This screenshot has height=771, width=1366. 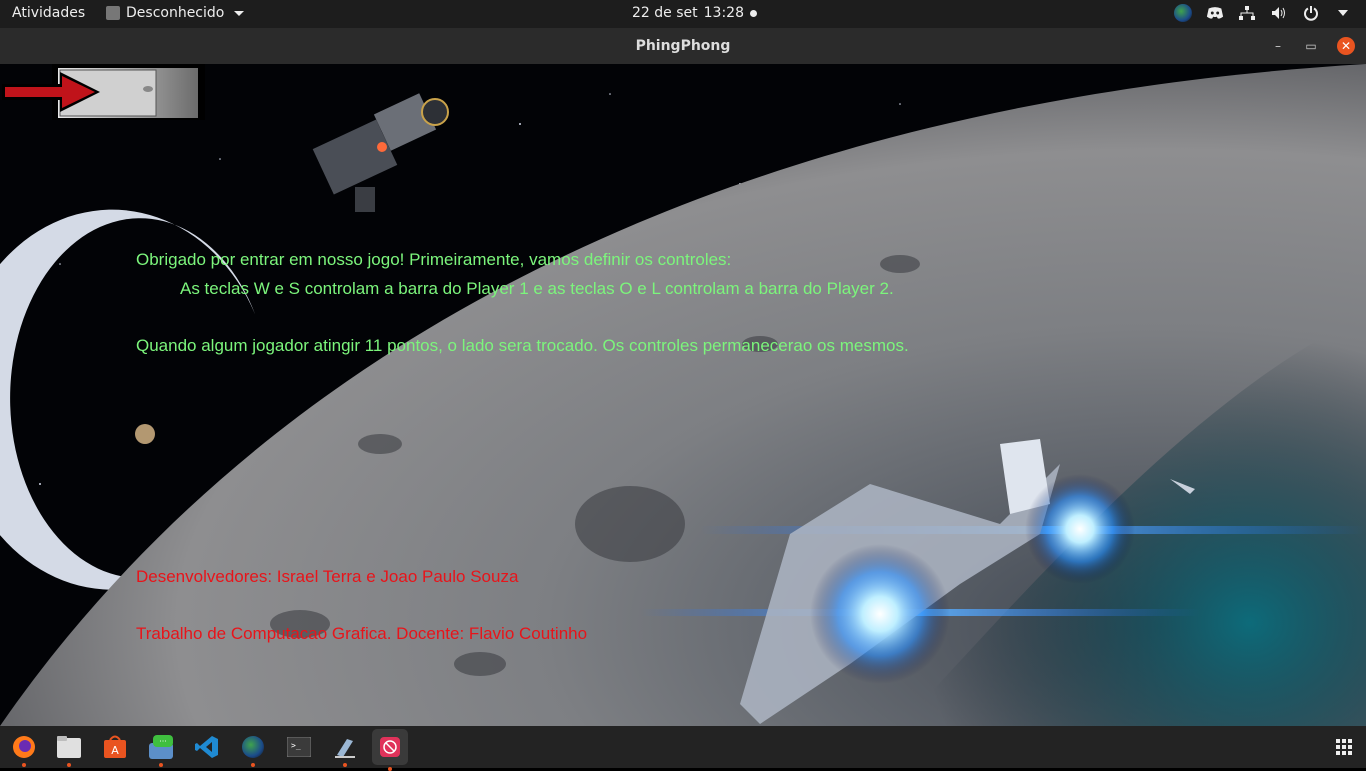 I want to click on app-menu-label: Desconhecido, so click(x=175, y=13).